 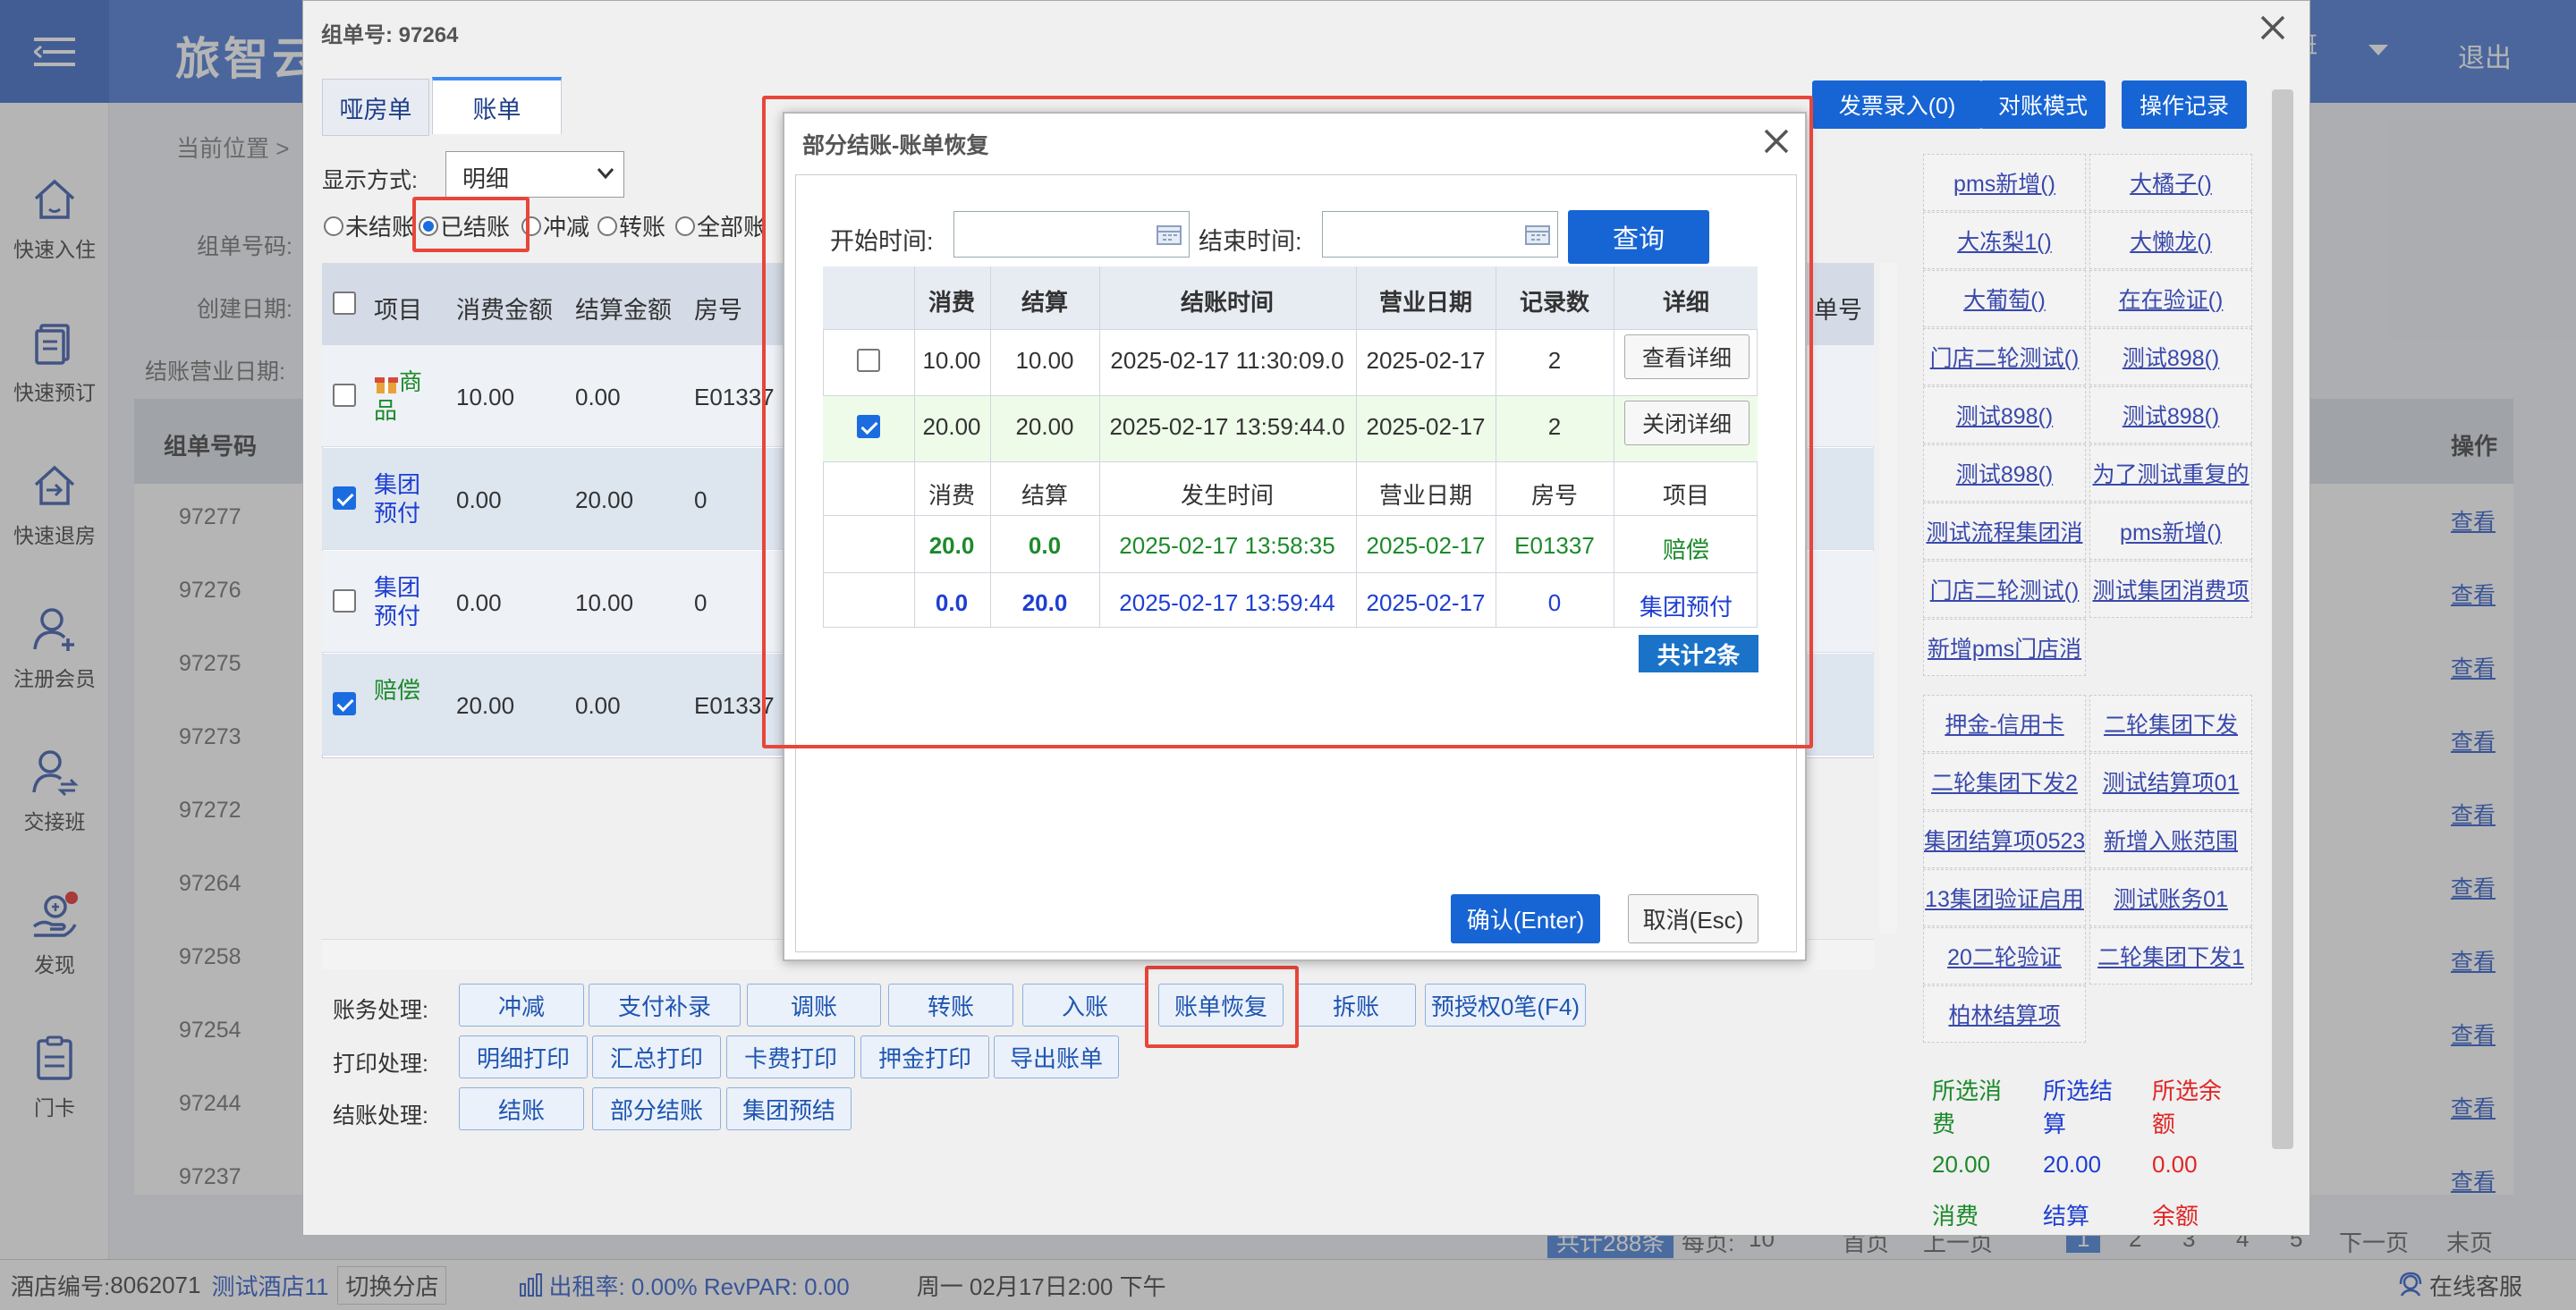 What do you see at coordinates (344, 303) in the screenshot?
I see `select-all-checkbox` at bounding box center [344, 303].